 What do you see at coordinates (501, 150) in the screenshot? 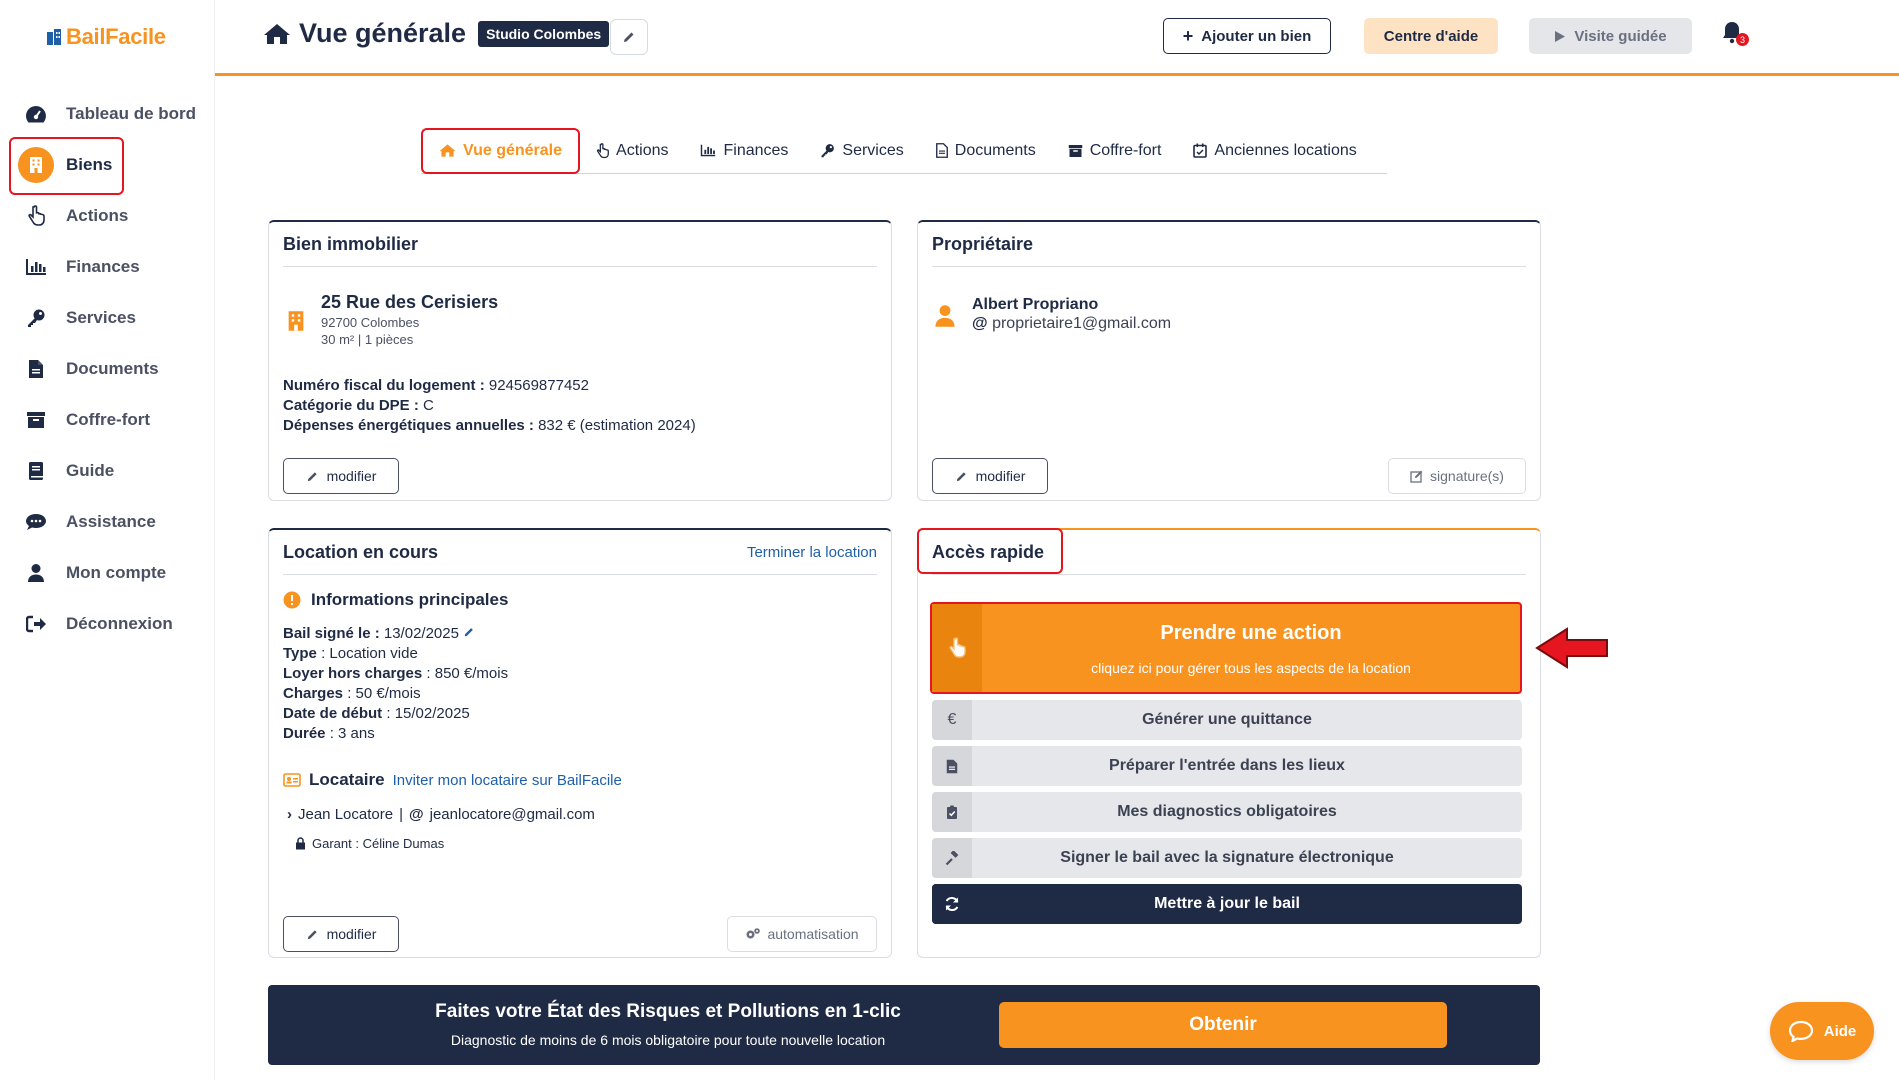
I see `tab-vue-generale: Vue générale` at bounding box center [501, 150].